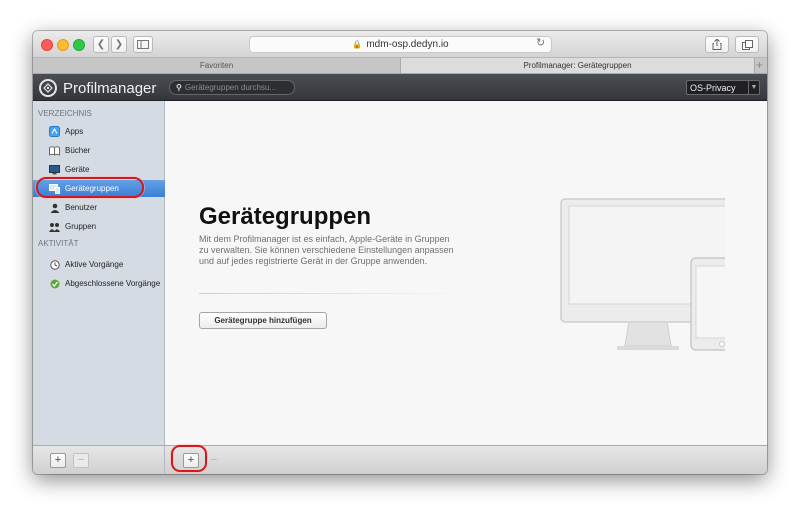 Image resolution: width=800 pixels, height=507 pixels. What do you see at coordinates (263, 320) in the screenshot?
I see `add-device-group-button: Gerätegruppe hinzufügen` at bounding box center [263, 320].